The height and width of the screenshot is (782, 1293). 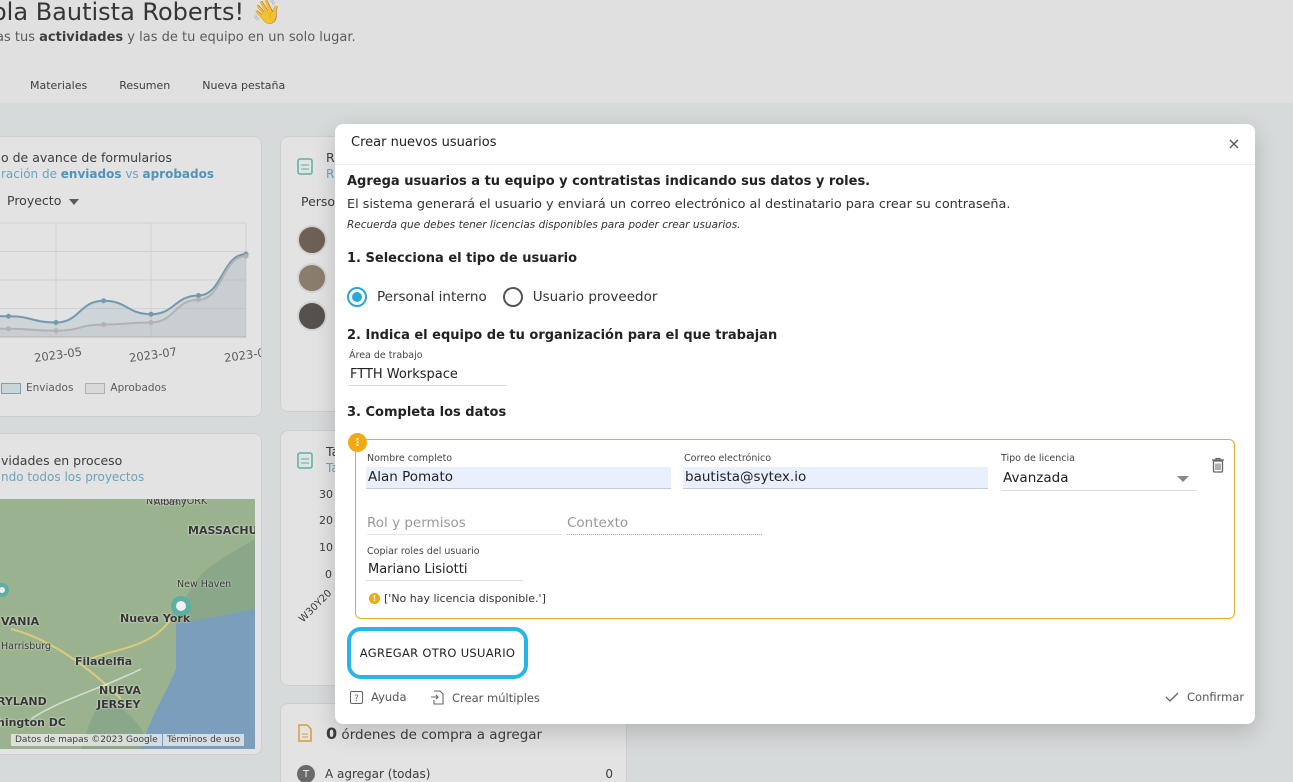 I want to click on context-field: Contexto, so click(x=664, y=525).